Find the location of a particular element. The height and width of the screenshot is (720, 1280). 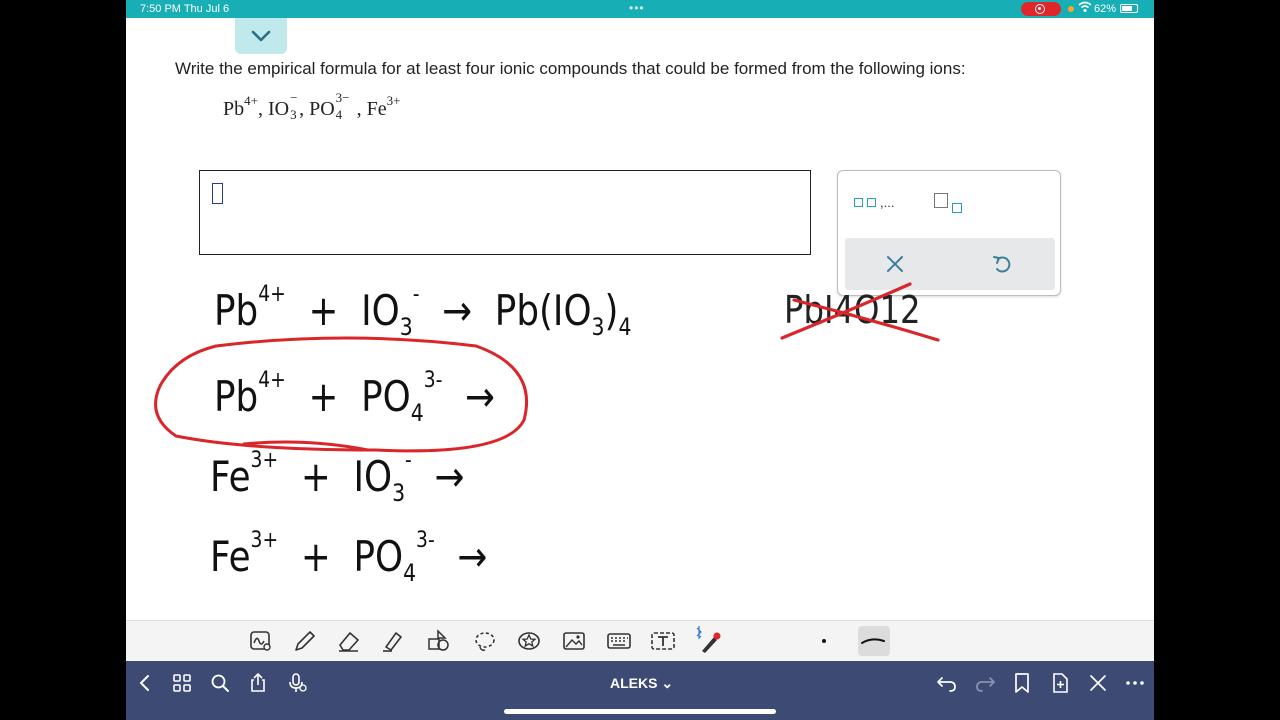

microphone-icon is located at coordinates (298, 682).